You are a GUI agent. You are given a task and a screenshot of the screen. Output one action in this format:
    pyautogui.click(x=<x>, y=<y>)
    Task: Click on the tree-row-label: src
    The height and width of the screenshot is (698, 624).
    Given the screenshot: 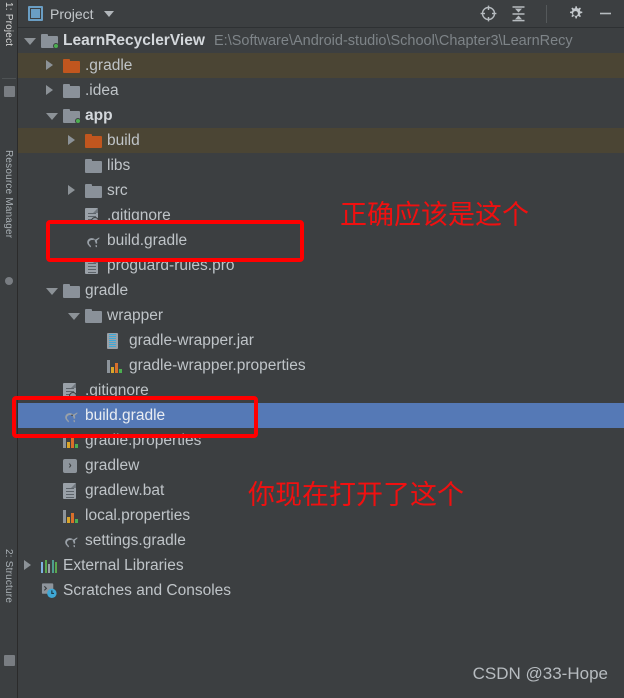 What is the action you would take?
    pyautogui.click(x=117, y=190)
    